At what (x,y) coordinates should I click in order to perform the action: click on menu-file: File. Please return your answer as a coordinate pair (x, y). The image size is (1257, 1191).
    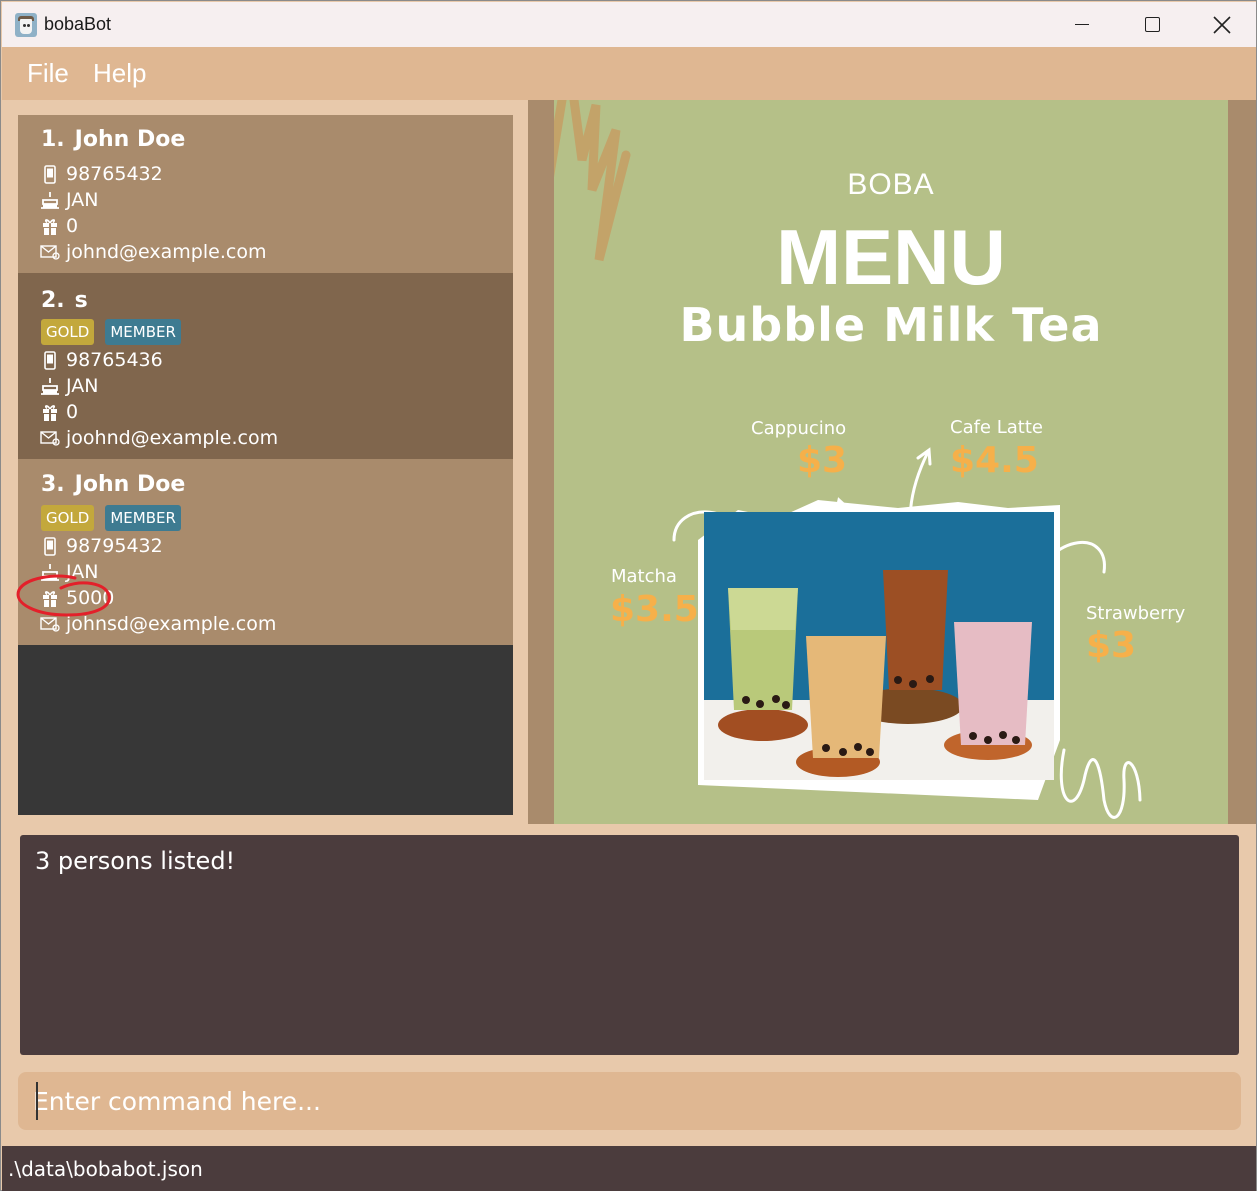
    Looking at the image, I should click on (48, 73).